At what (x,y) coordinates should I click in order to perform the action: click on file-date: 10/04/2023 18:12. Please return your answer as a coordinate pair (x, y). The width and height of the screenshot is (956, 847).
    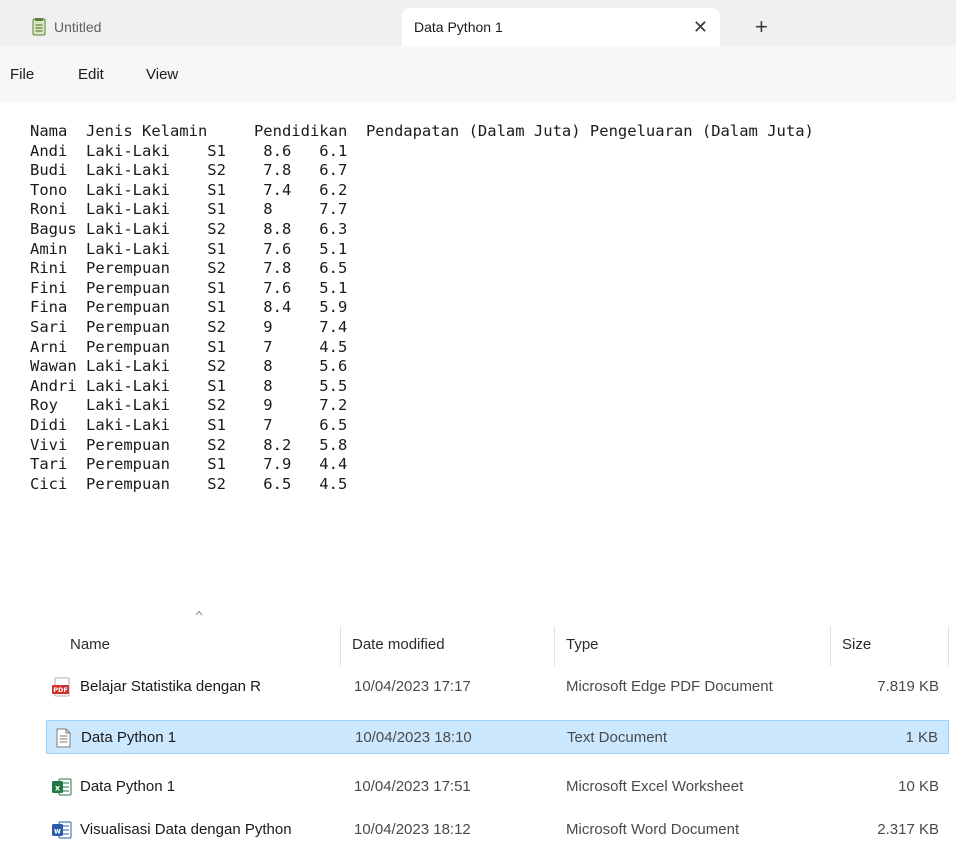
    Looking at the image, I should click on (412, 829).